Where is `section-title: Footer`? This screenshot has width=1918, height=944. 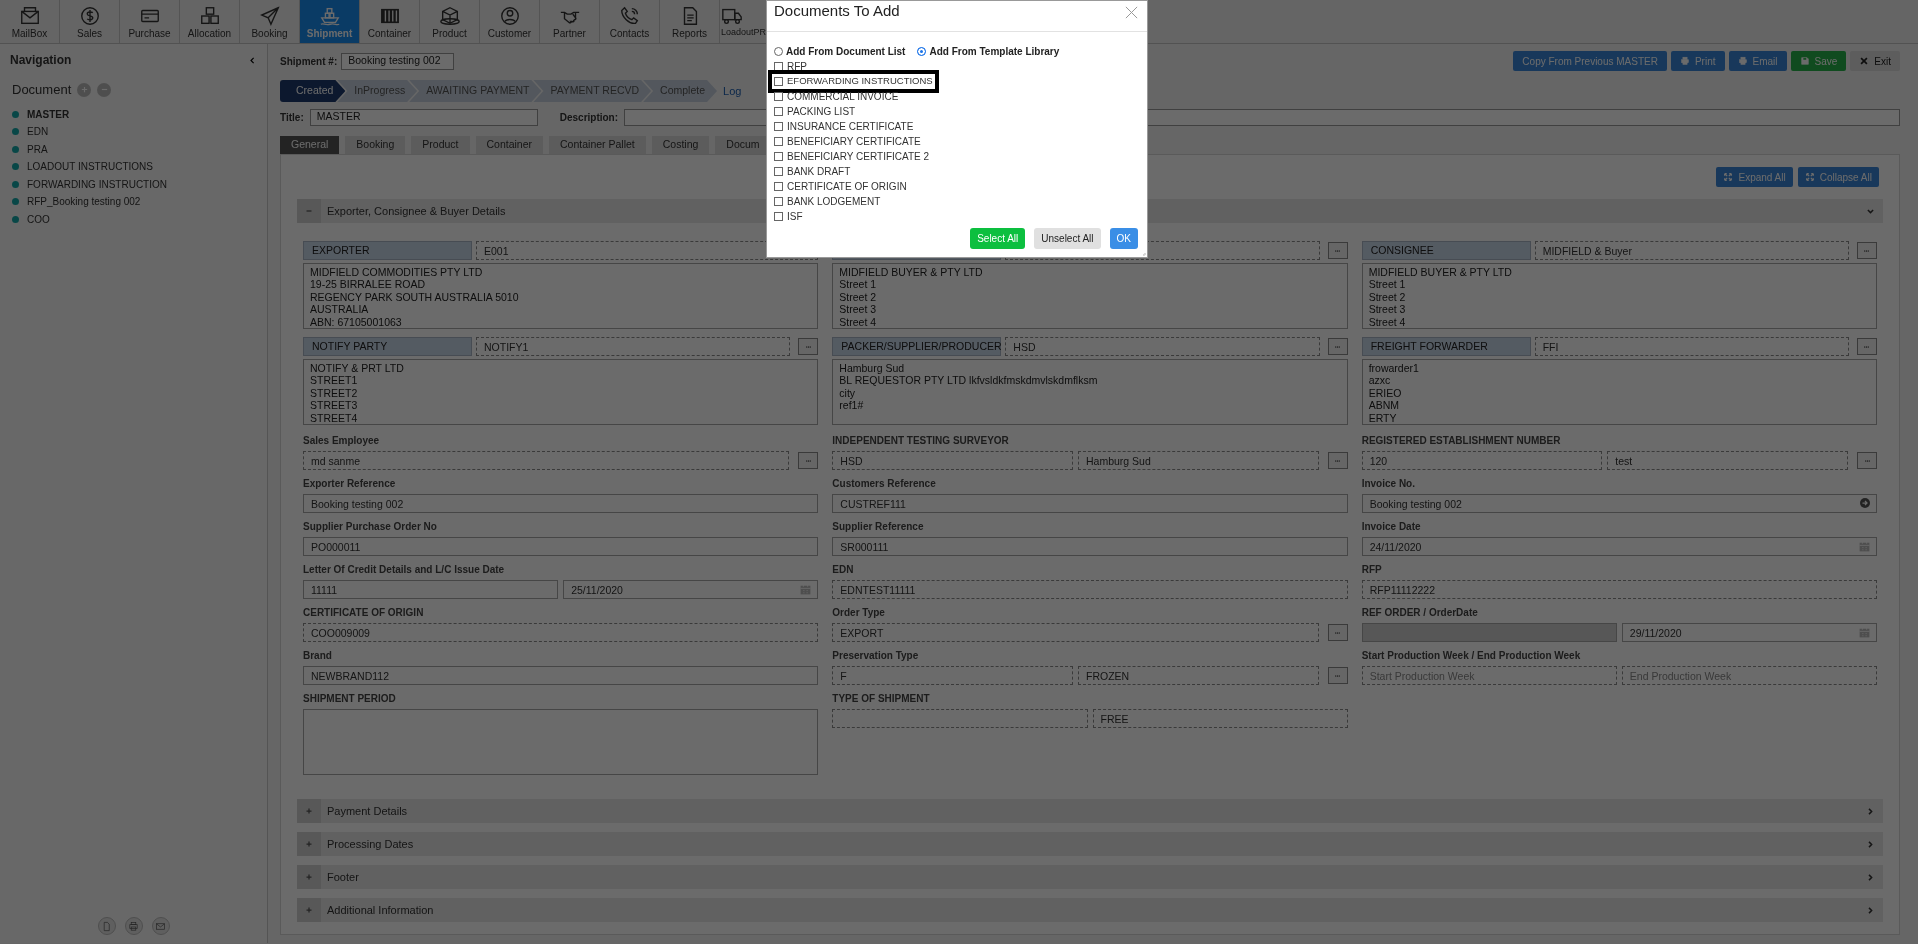
section-title: Footer is located at coordinates (343, 877).